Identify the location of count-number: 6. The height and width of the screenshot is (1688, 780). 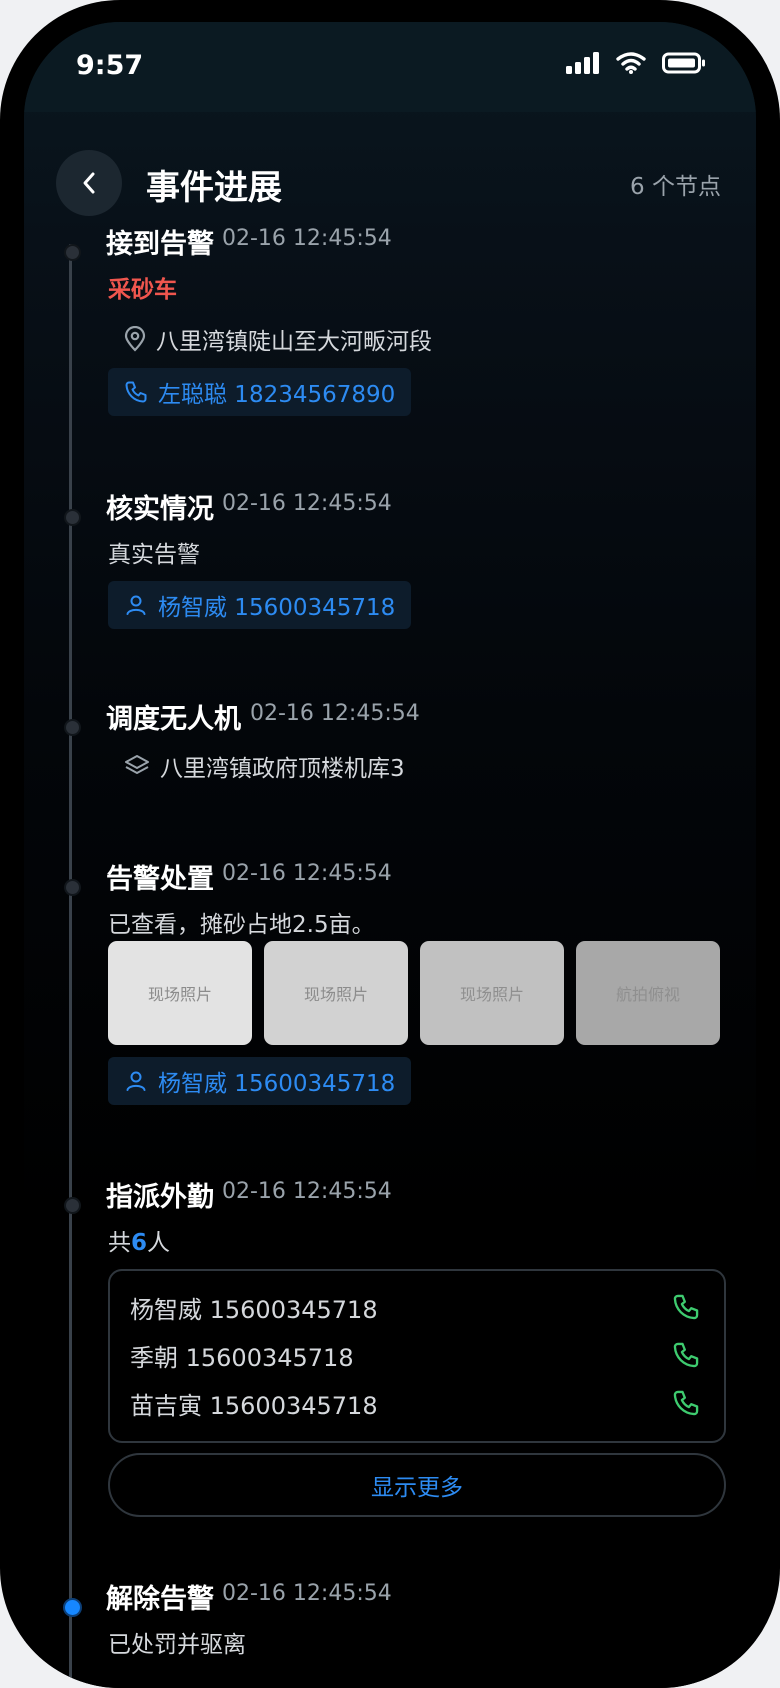
(139, 1243).